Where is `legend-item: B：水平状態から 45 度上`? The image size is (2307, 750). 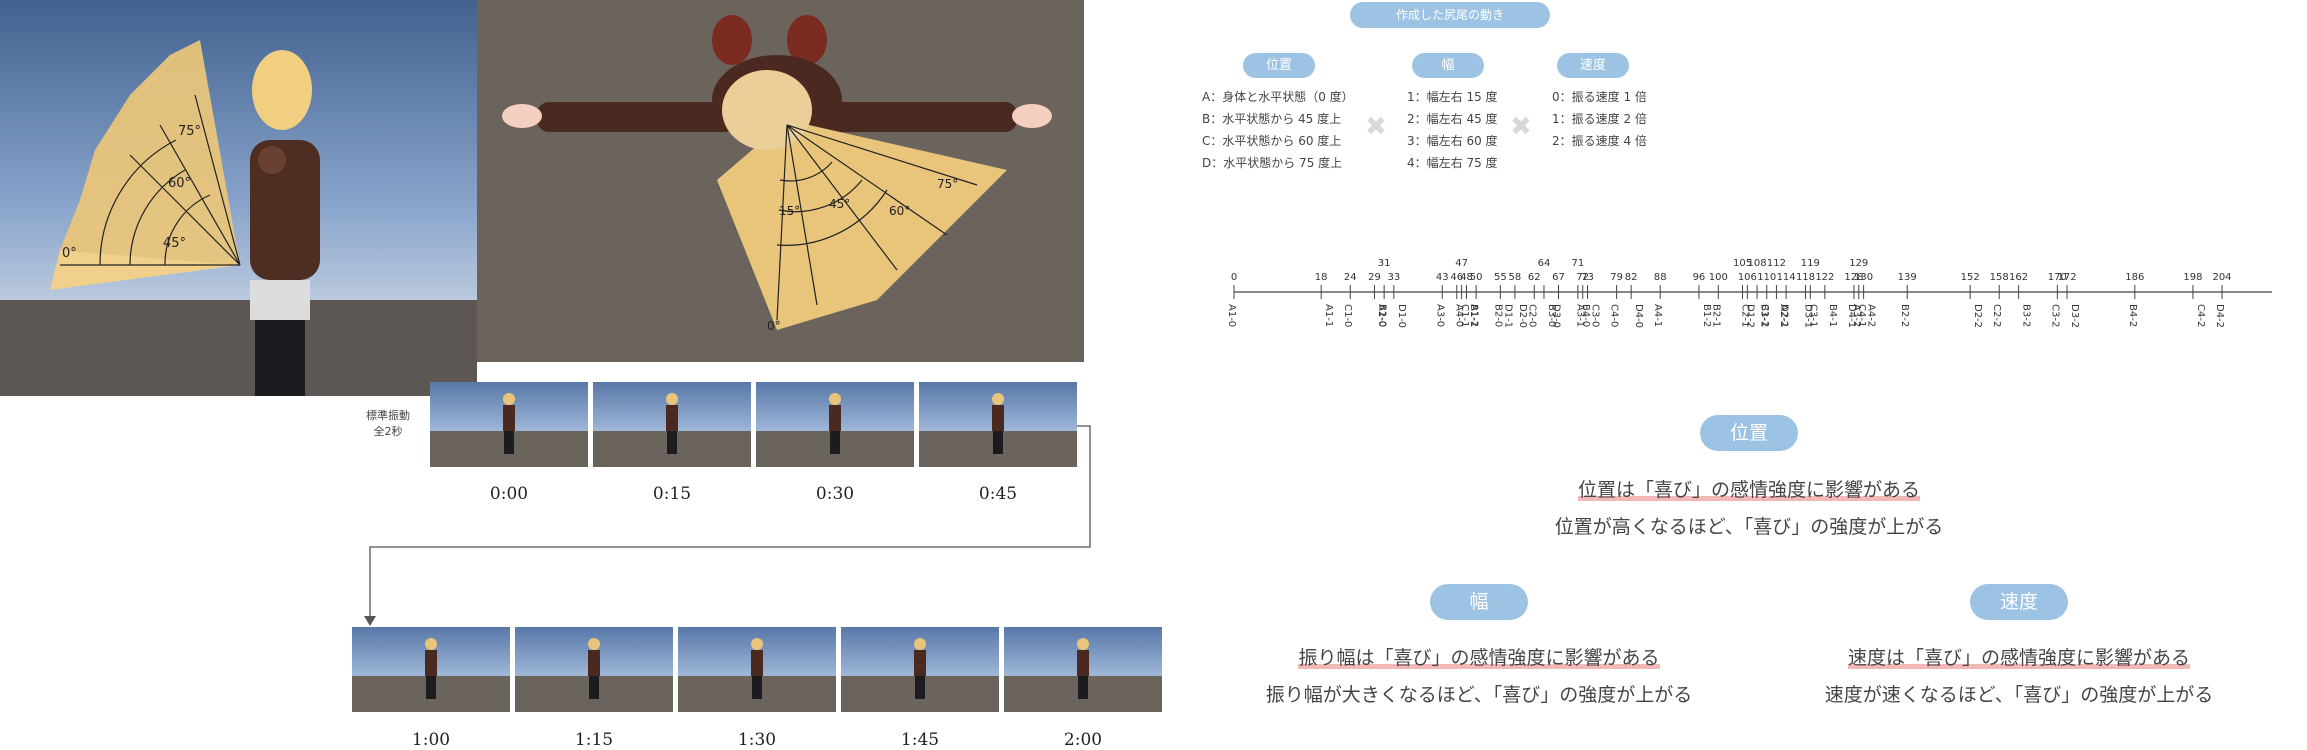 legend-item: B：水平状態から 45 度上 is located at coordinates (1272, 119).